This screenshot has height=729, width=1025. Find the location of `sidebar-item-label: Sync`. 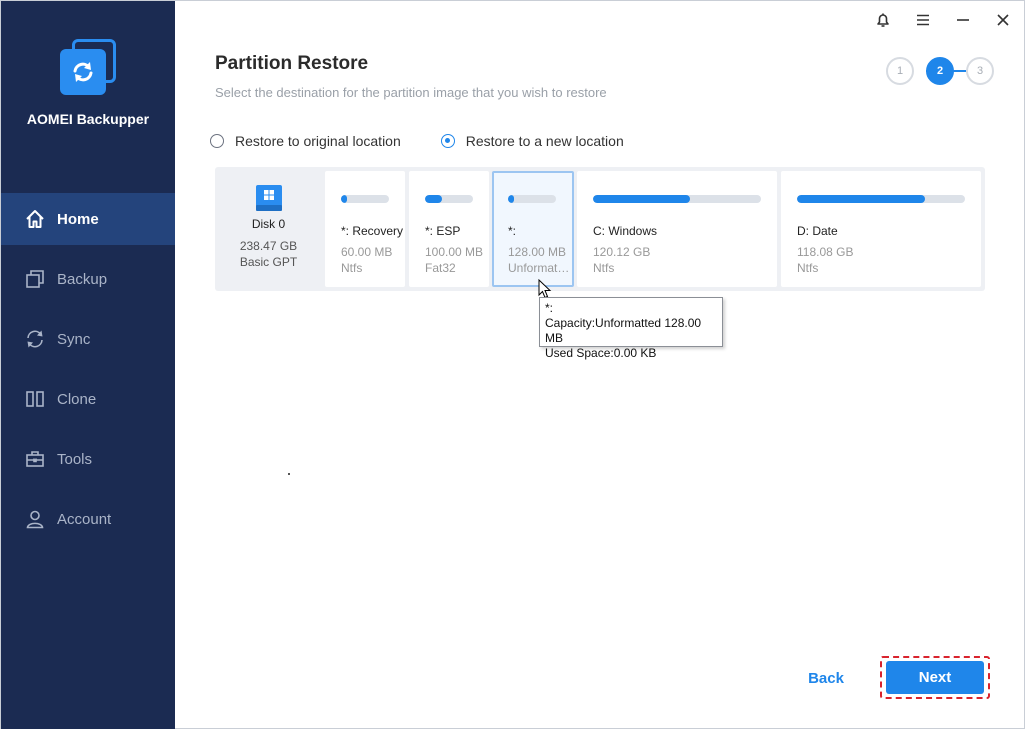

sidebar-item-label: Sync is located at coordinates (74, 339).